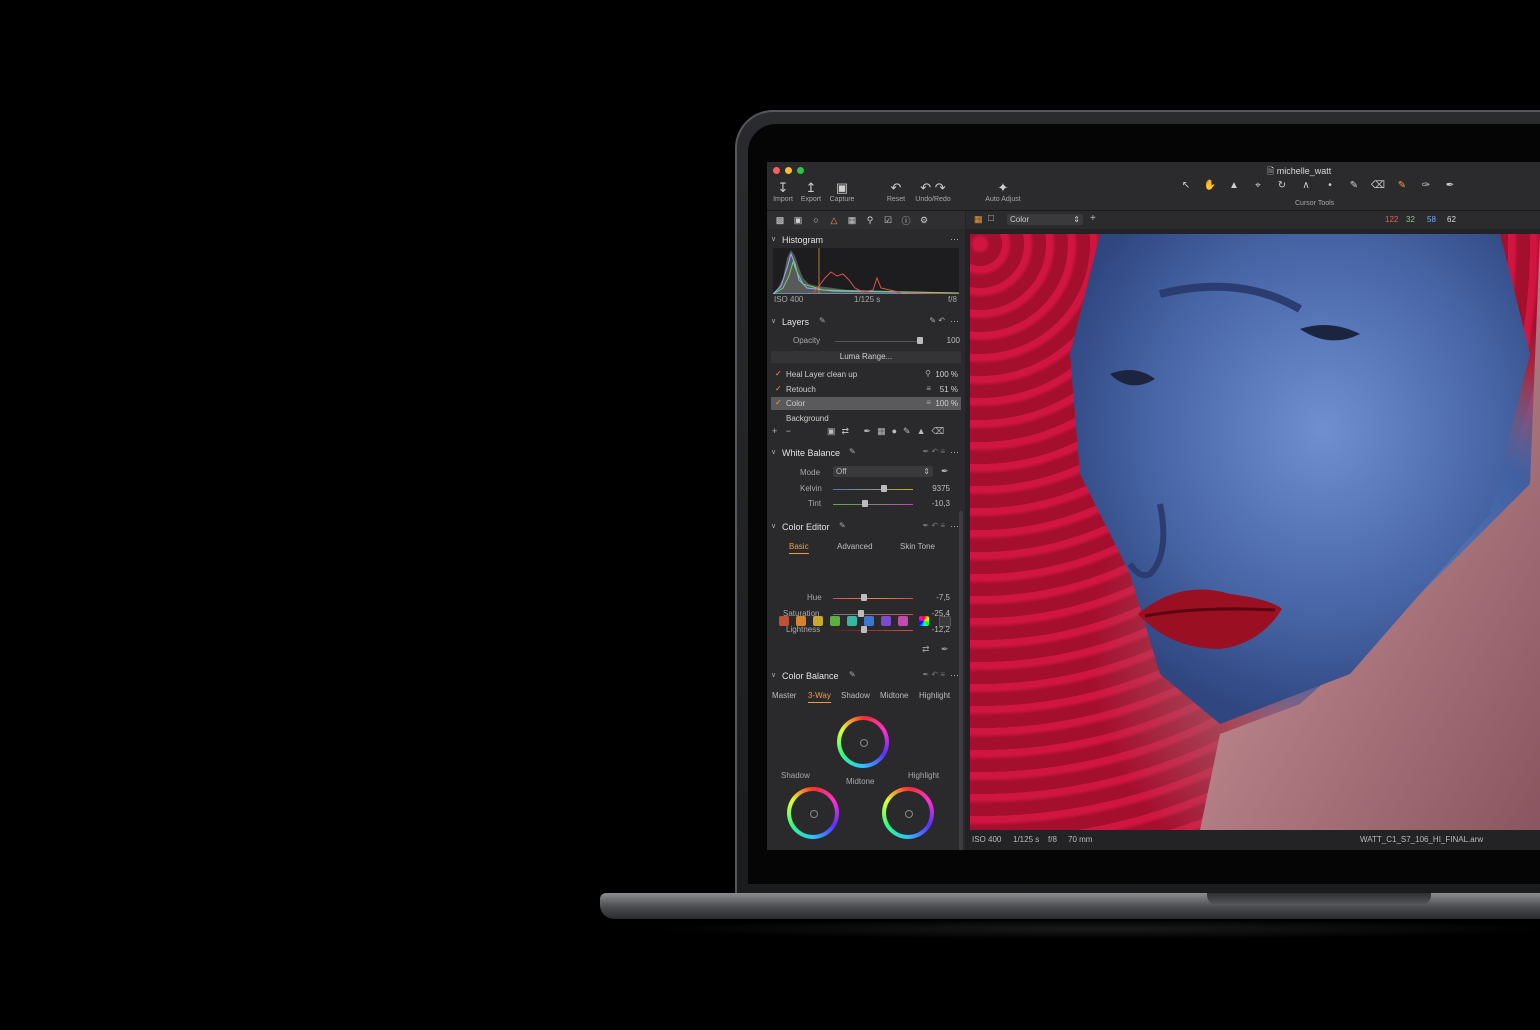 The width and height of the screenshot is (1540, 1030). I want to click on white-balance-header: ∨ White Balance ✎ ✒ ↶ ≡ ⋯, so click(866, 454).